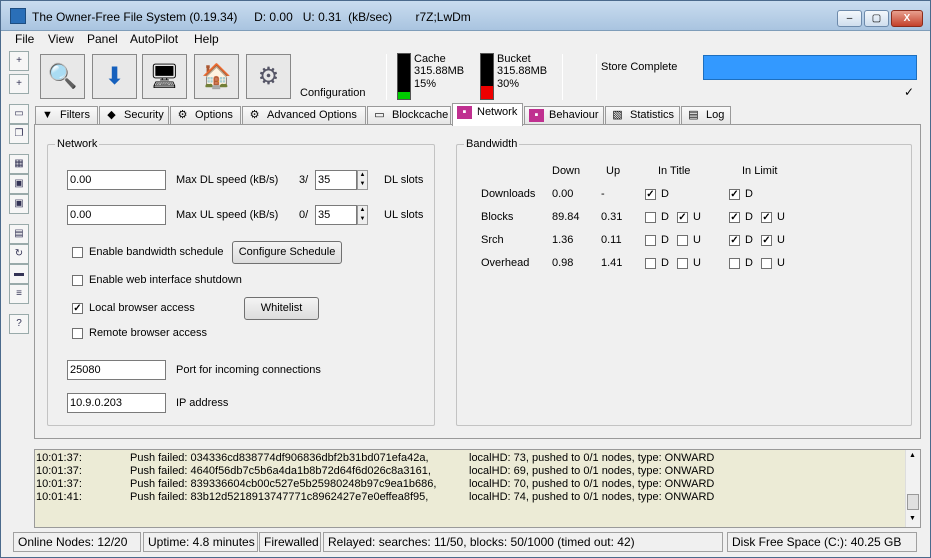 Image resolution: width=931 pixels, height=558 pixels. I want to click on list-icon: ≡, so click(19, 294).